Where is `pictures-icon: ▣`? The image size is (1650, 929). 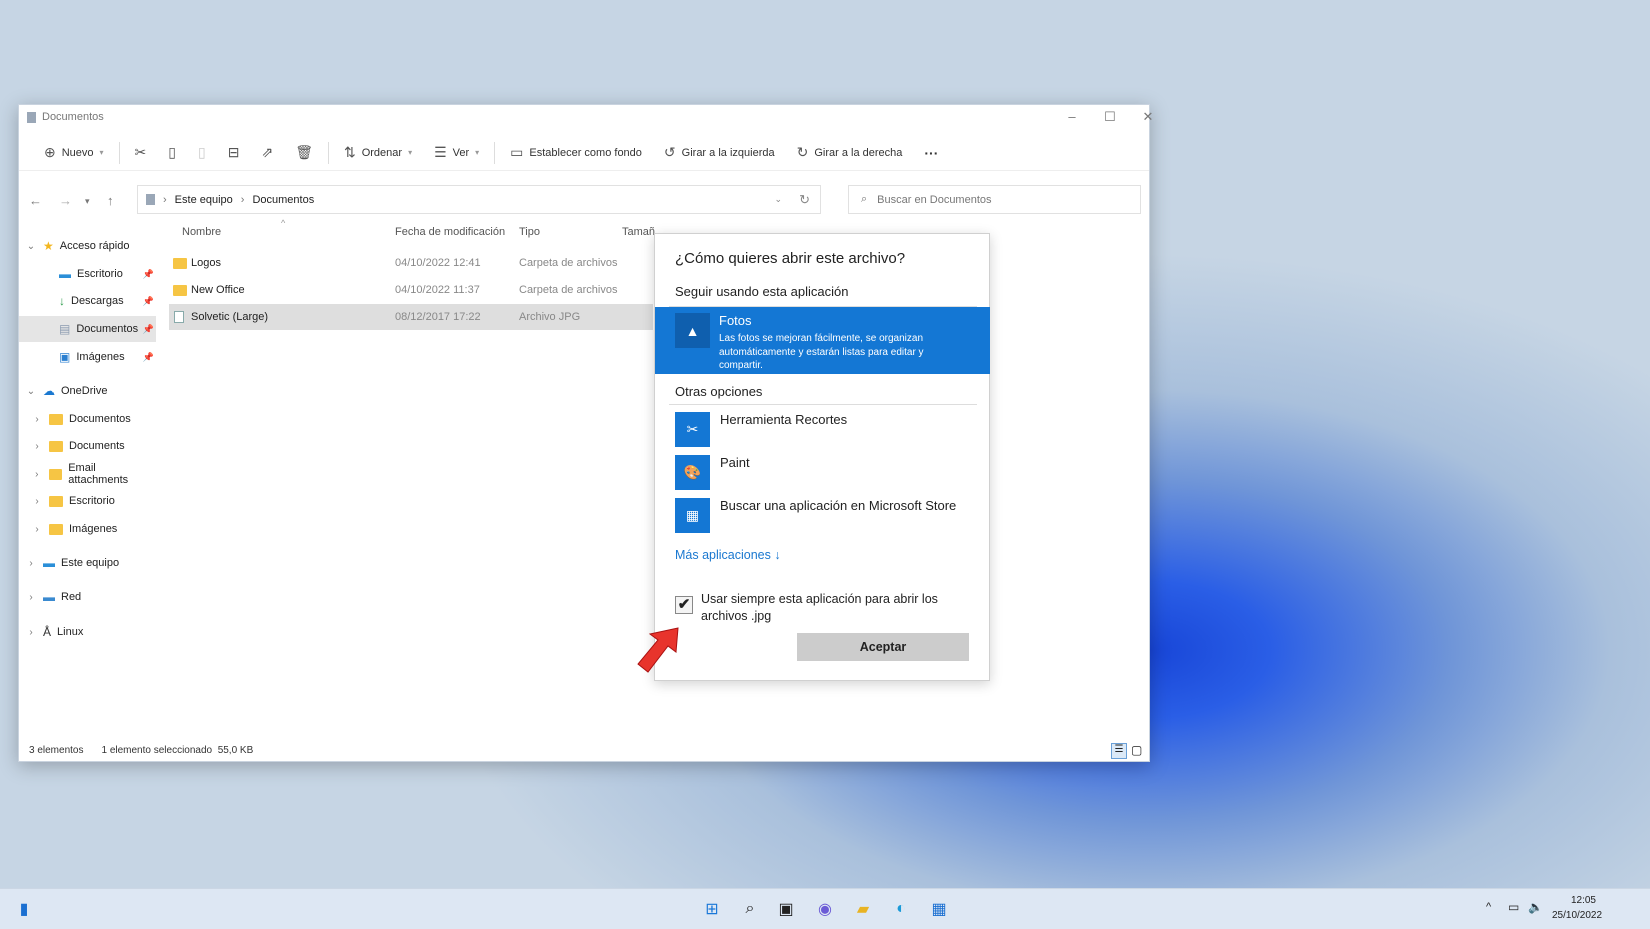
pictures-icon: ▣ is located at coordinates (65, 357).